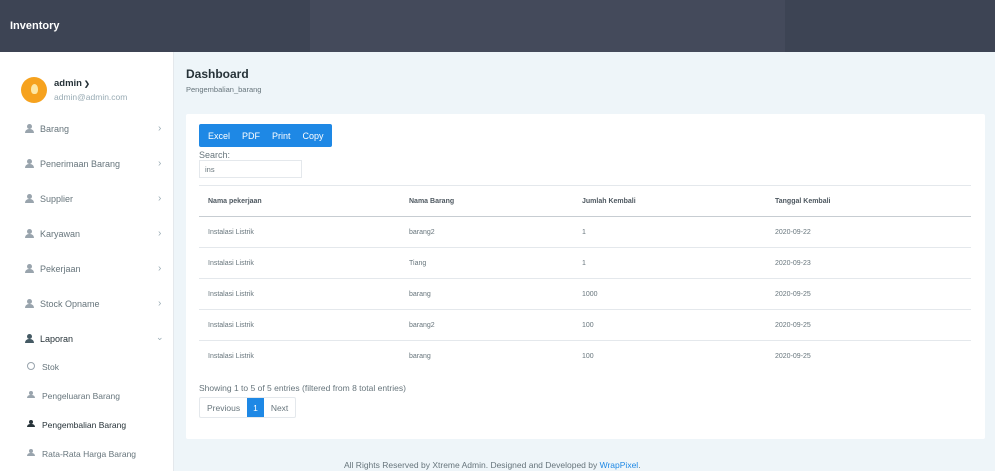 The height and width of the screenshot is (471, 995). What do you see at coordinates (223, 89) in the screenshot?
I see `breadcrumb: Pengembalian_barang` at bounding box center [223, 89].